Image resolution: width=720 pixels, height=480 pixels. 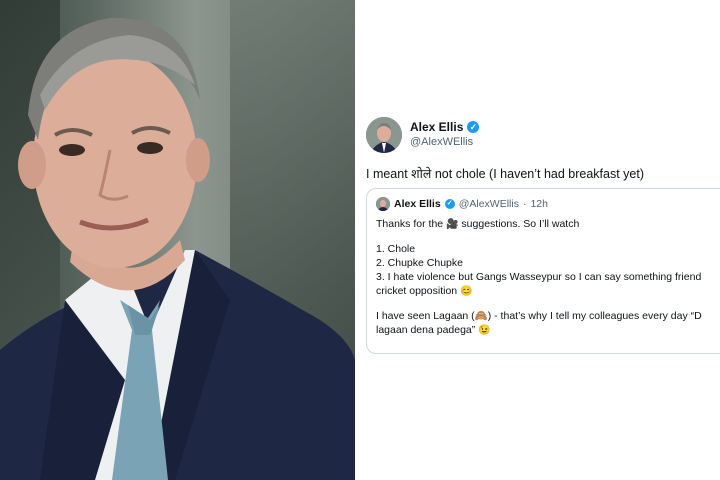 What do you see at coordinates (466, 291) in the screenshot?
I see `smile-emoji-icon: 😊` at bounding box center [466, 291].